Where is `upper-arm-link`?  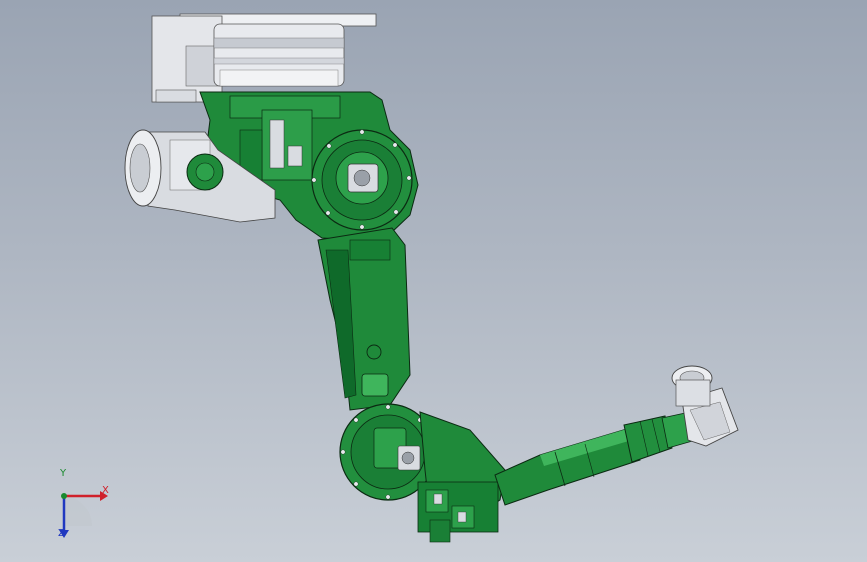
upper-arm-link is located at coordinates (364, 319).